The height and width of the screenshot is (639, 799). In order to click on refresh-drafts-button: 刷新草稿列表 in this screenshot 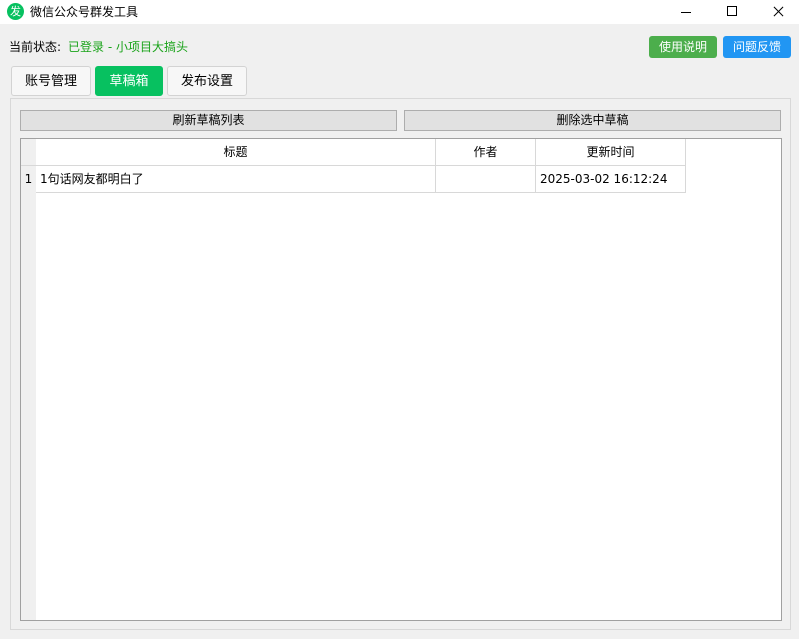, I will do `click(208, 120)`.